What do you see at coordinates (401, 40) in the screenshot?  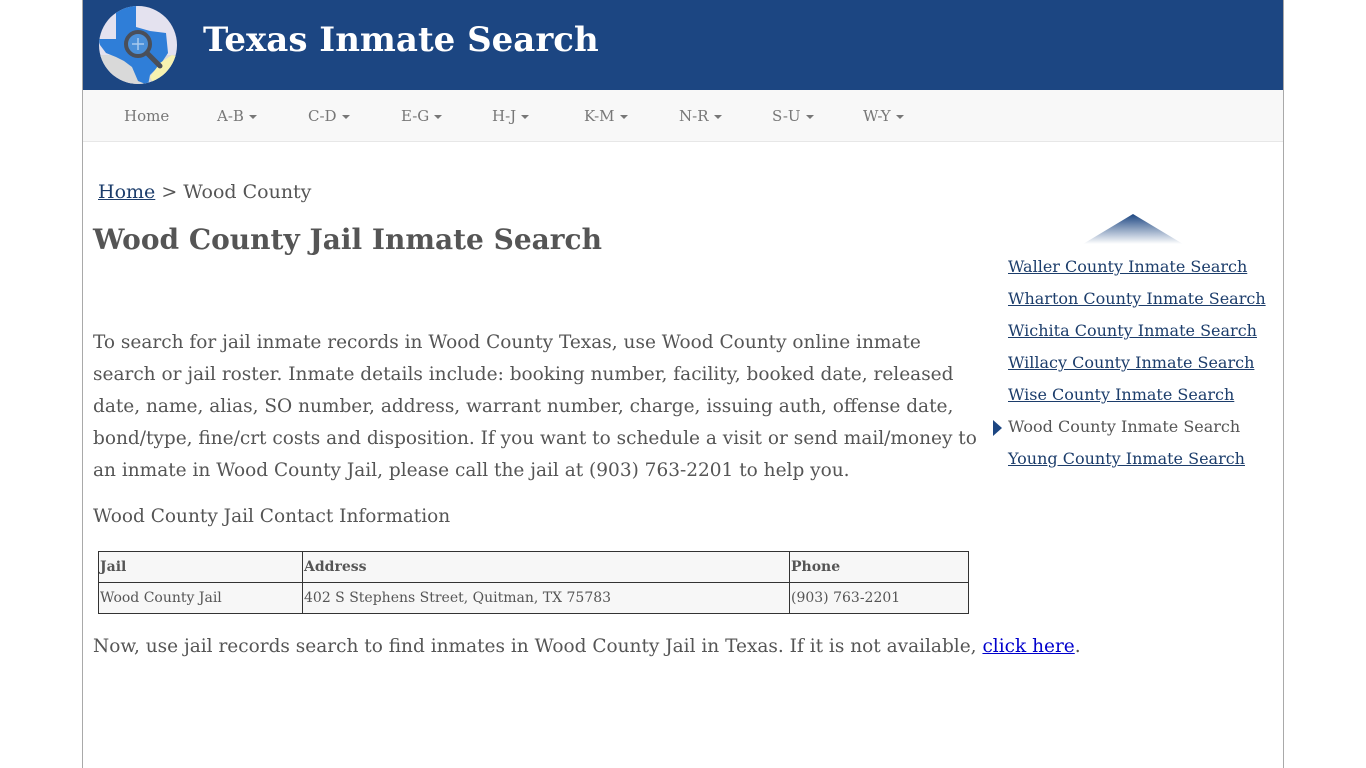 I see `site-title: Texas Inmate Search` at bounding box center [401, 40].